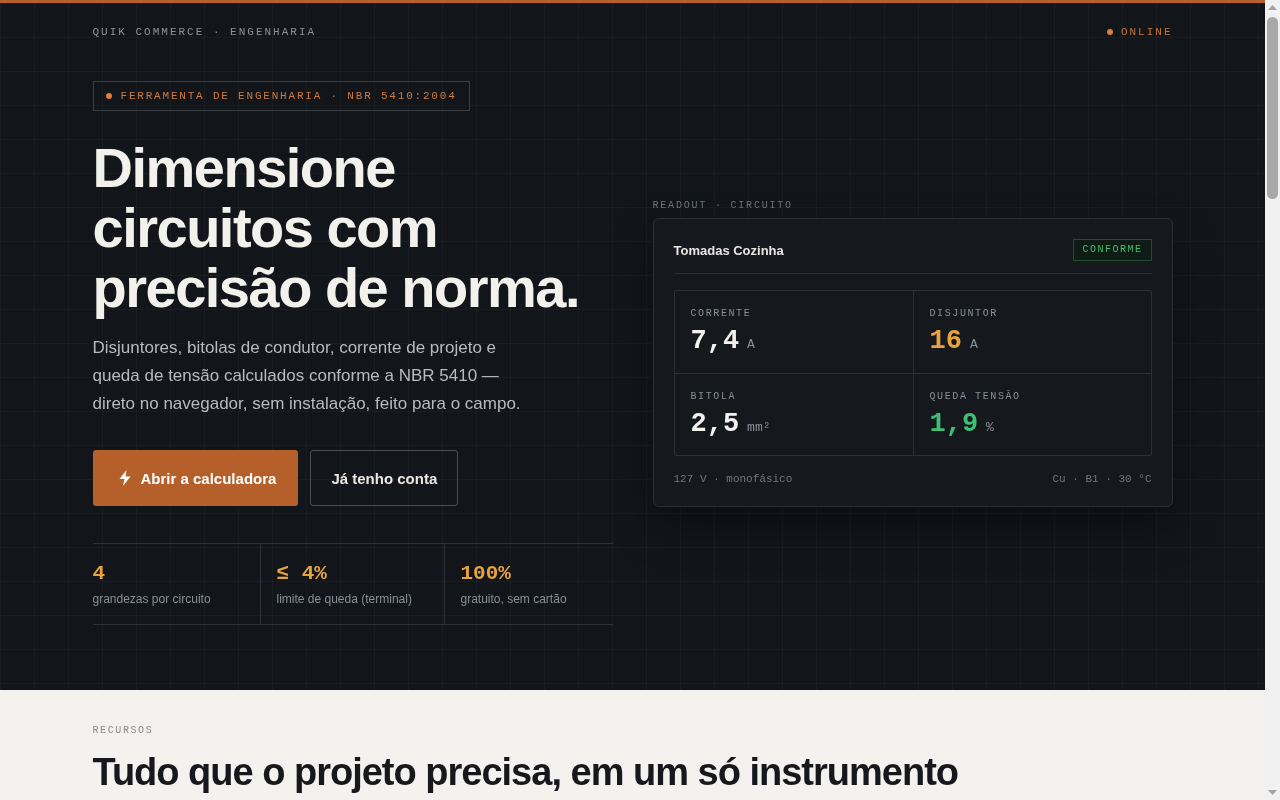 This screenshot has height=800, width=1280. I want to click on stat-label: grandezas por circuito, so click(152, 599).